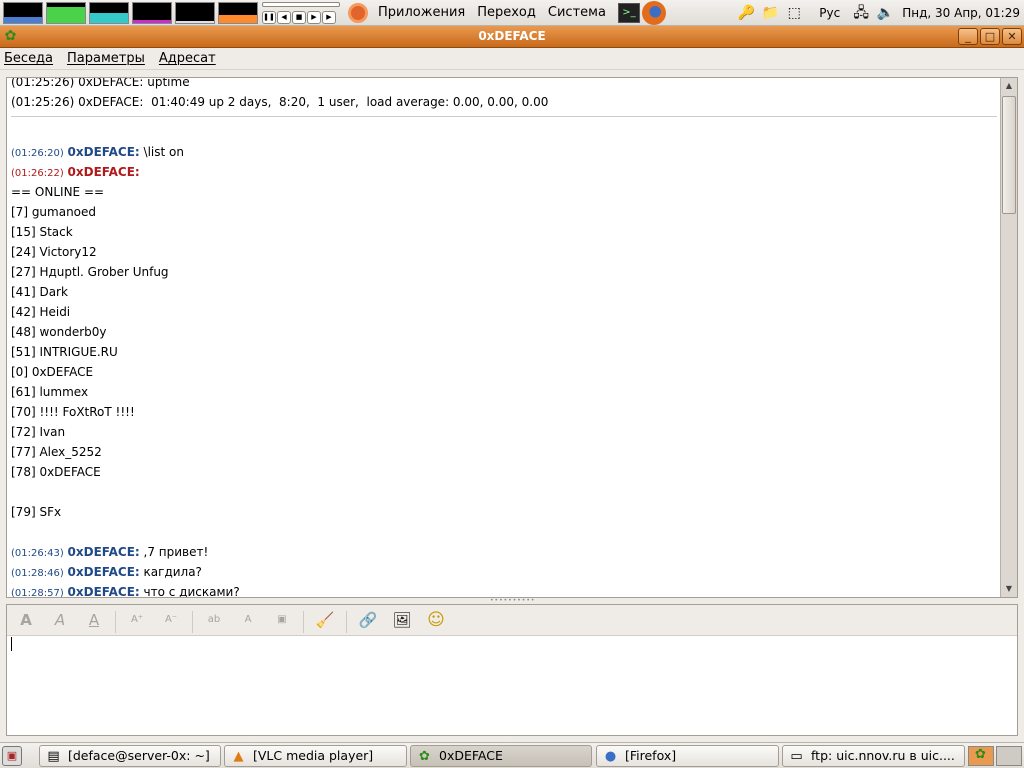 The height and width of the screenshot is (768, 1024). I want to click on maximize-button: □, so click(990, 36).